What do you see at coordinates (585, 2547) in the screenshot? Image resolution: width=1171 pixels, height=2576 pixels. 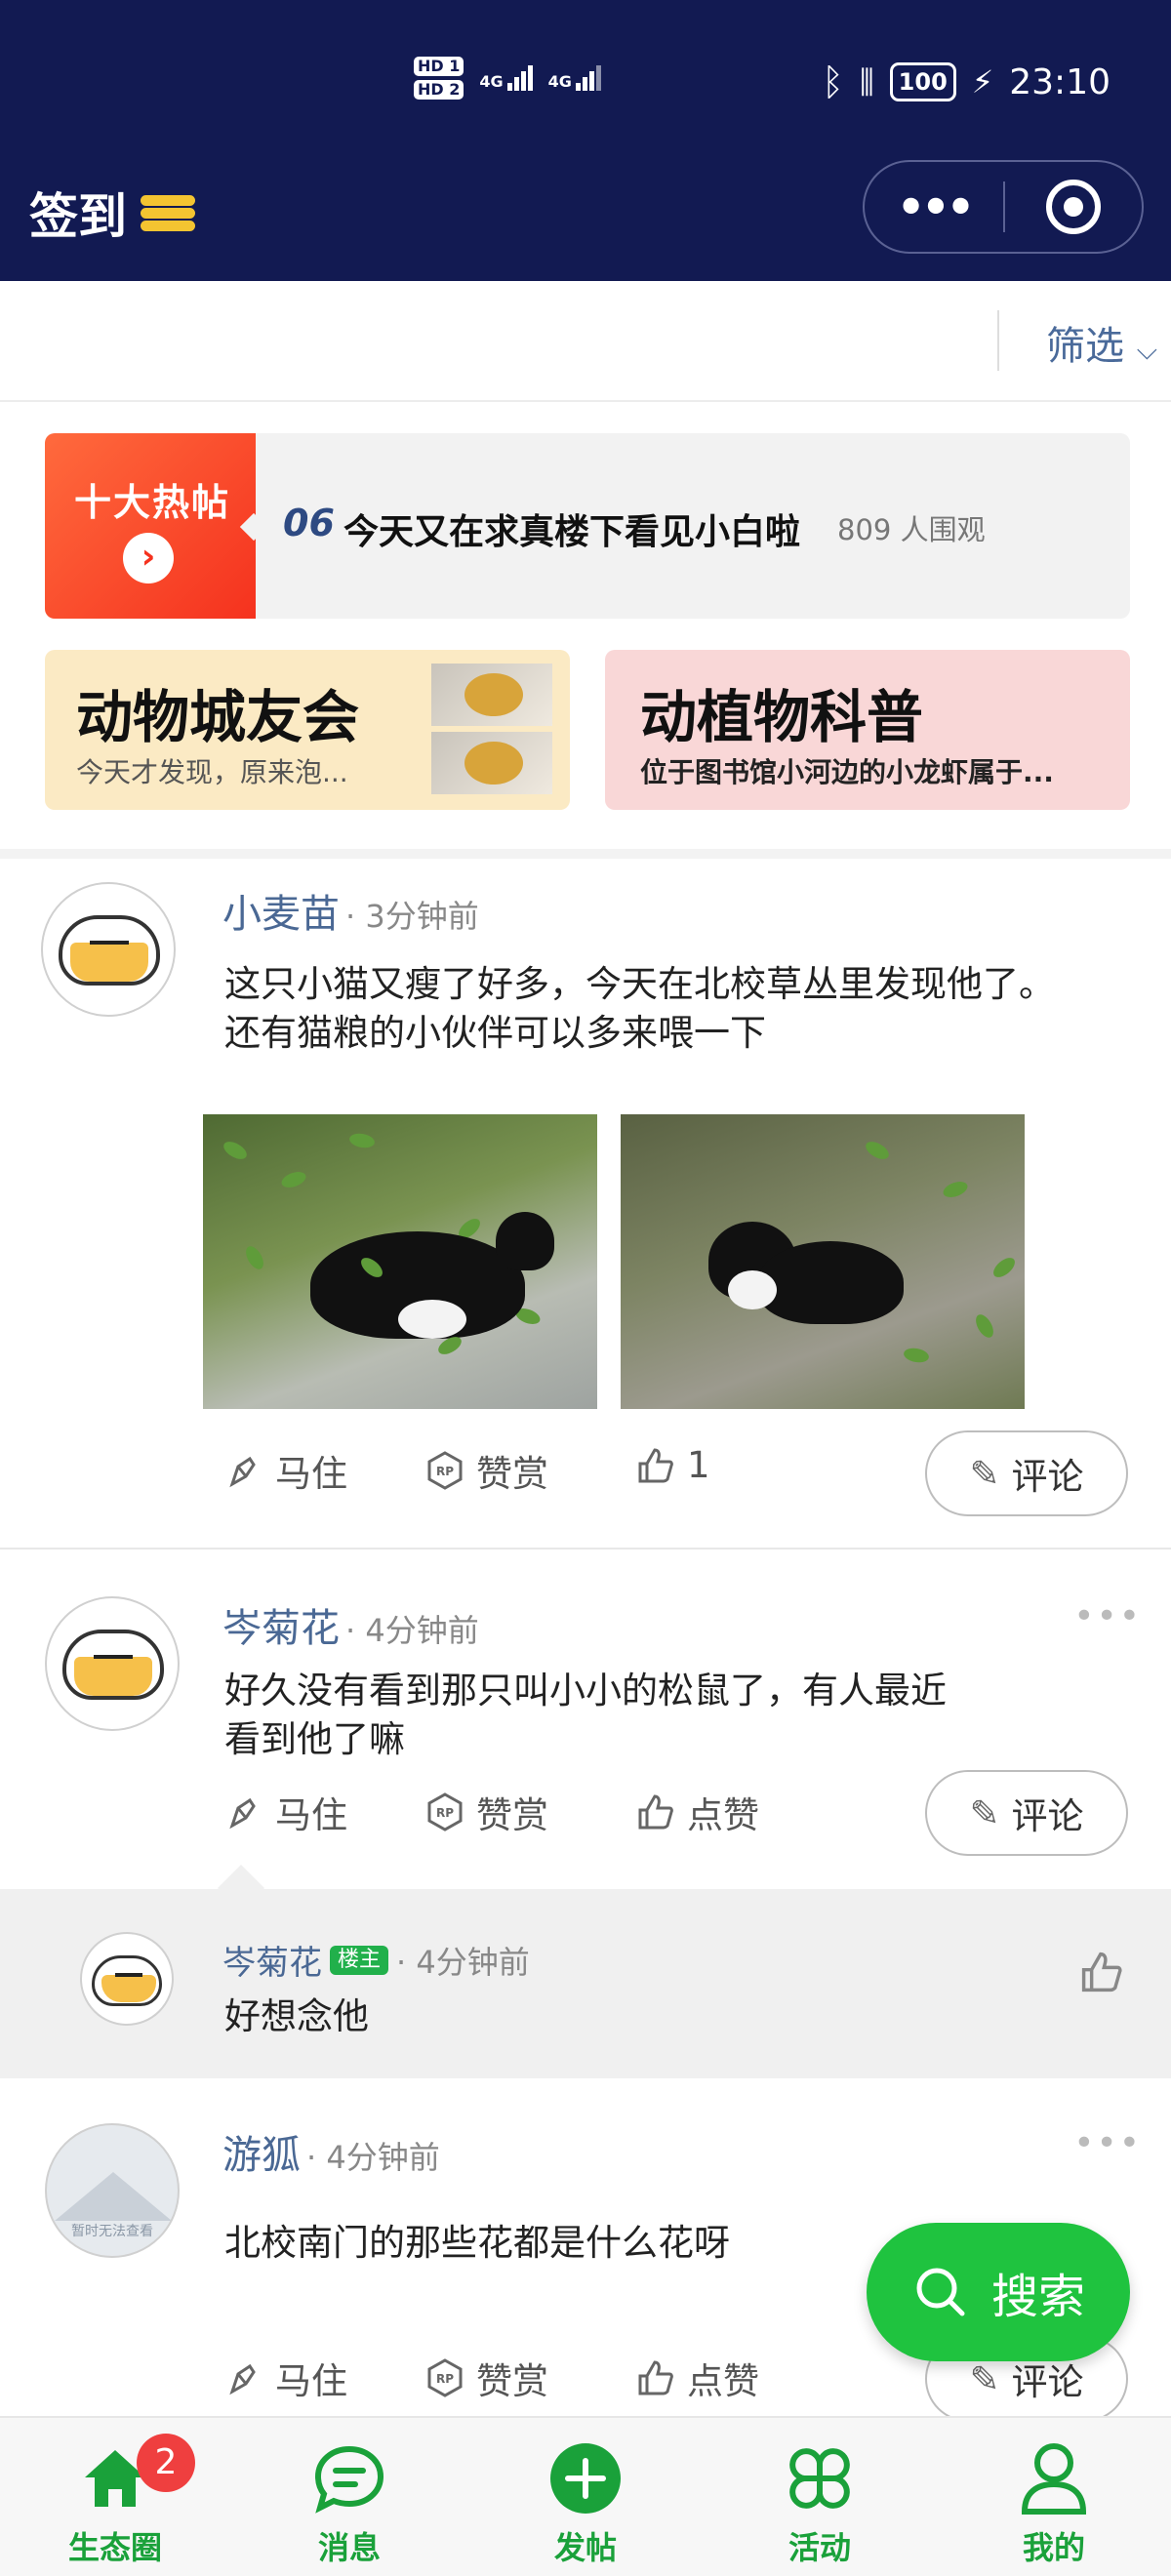 I see `tab-label: 发帖` at bounding box center [585, 2547].